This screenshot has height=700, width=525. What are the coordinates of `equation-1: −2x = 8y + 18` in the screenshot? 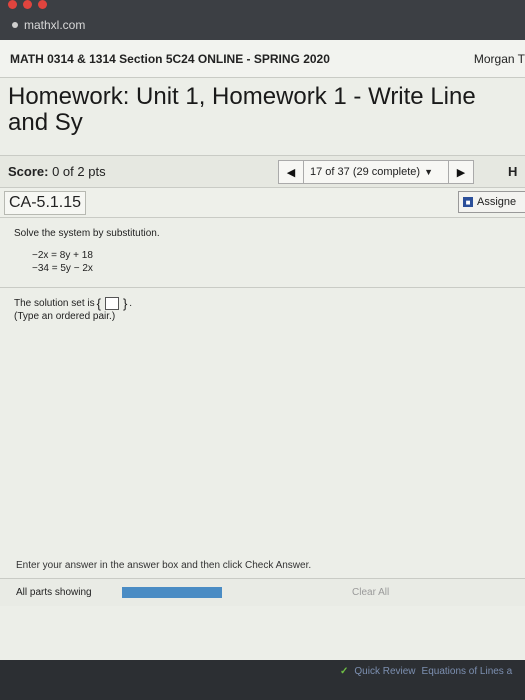 It's located at (62, 255).